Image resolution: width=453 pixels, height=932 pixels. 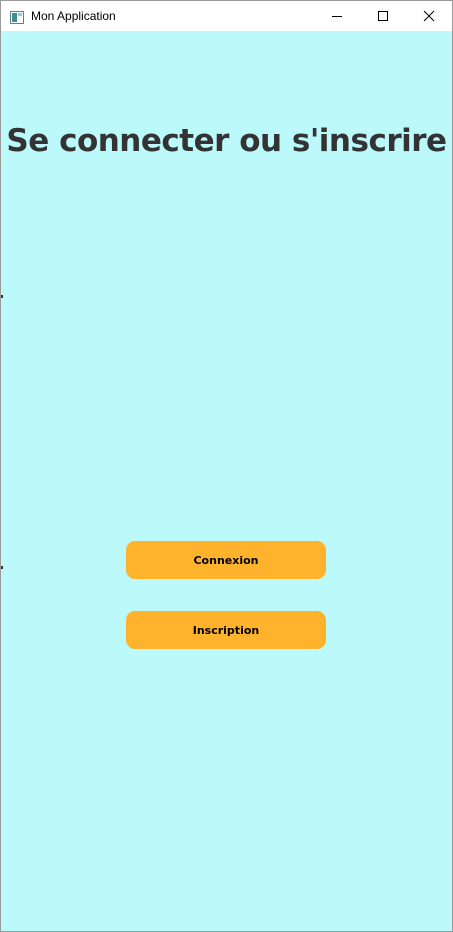 I want to click on login-button: Connexion, so click(x=226, y=560).